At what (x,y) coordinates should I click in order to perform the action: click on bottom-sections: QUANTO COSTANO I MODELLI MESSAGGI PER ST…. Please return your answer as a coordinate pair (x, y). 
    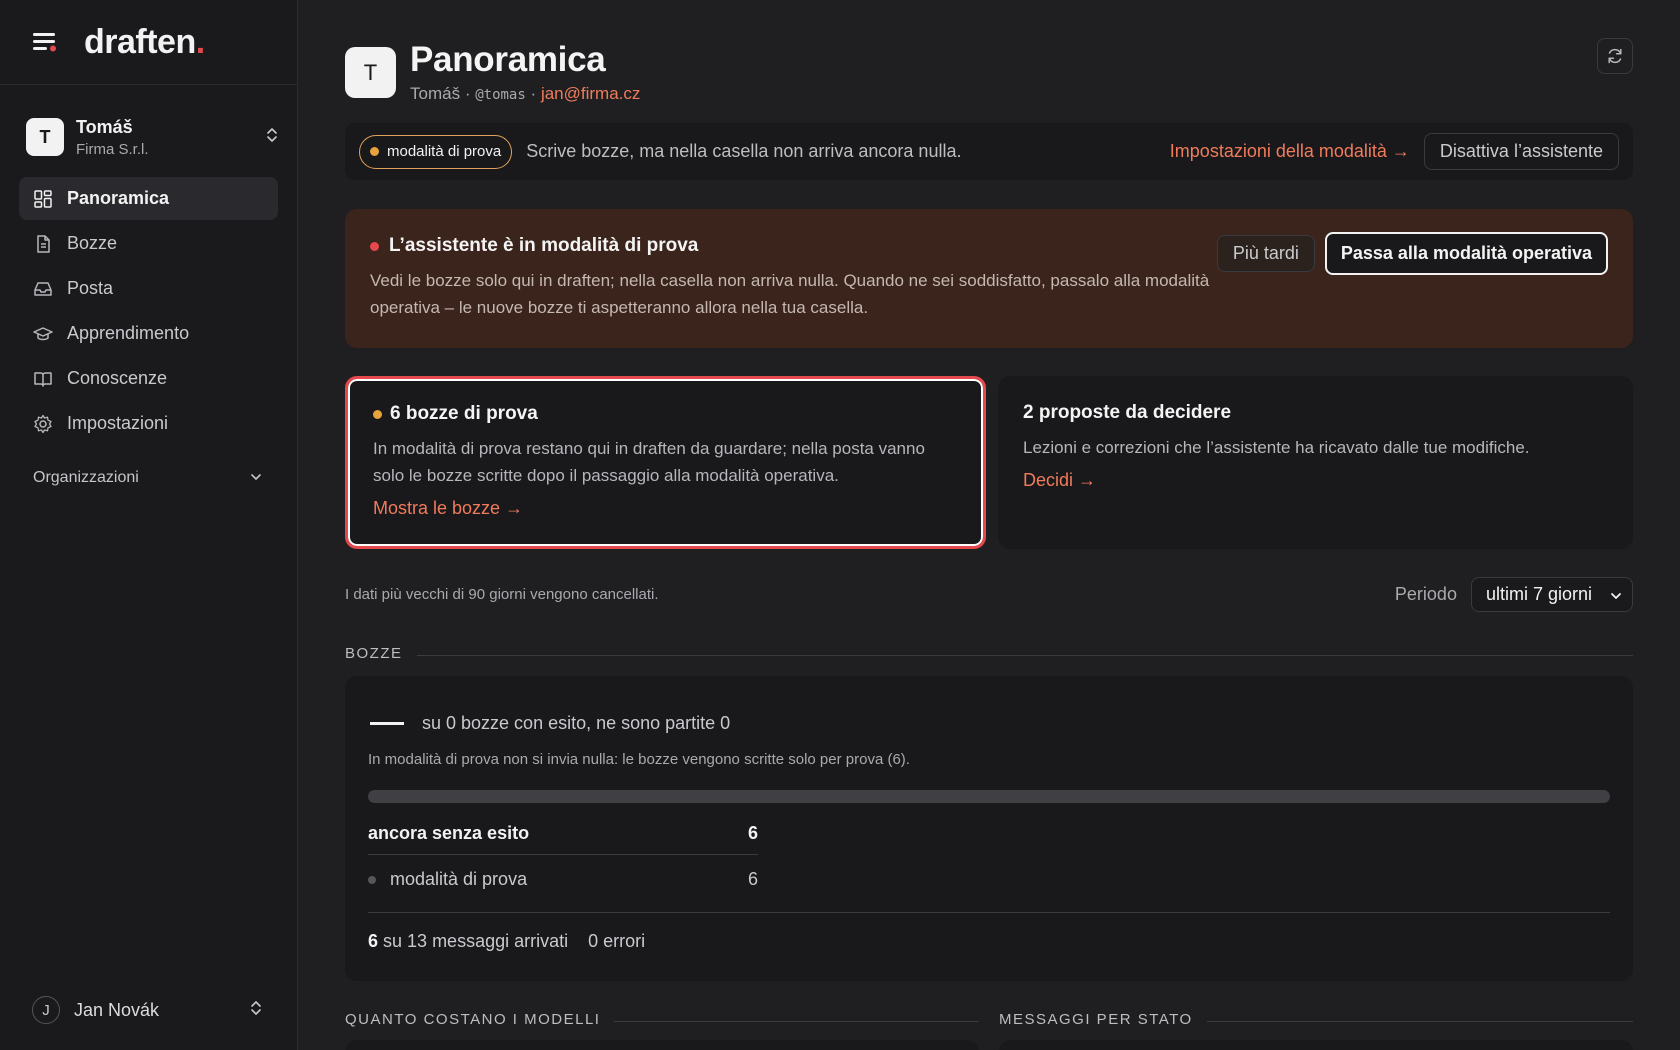
    Looking at the image, I should click on (989, 1019).